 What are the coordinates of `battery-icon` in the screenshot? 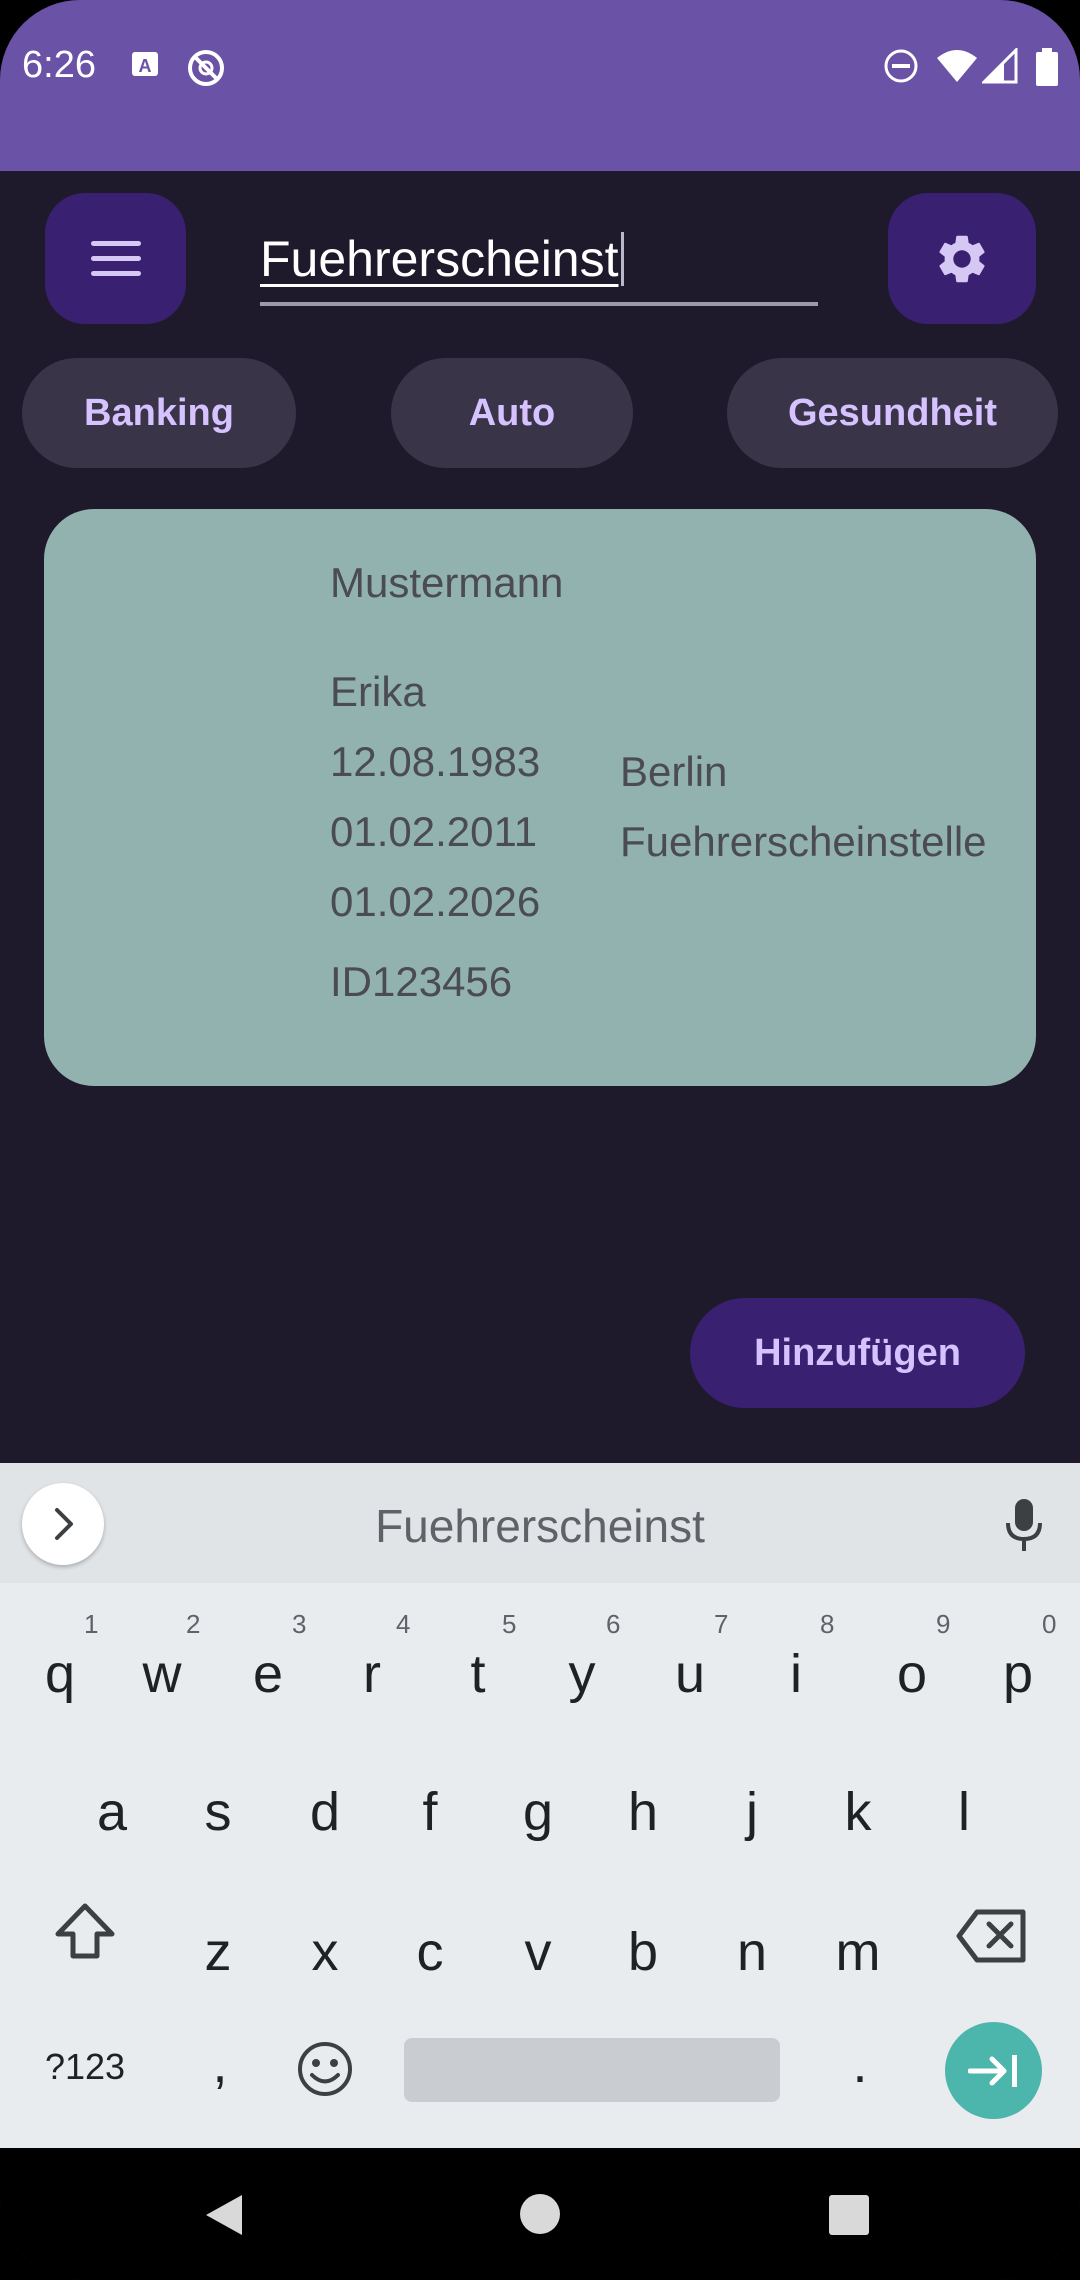 It's located at (1047, 69).